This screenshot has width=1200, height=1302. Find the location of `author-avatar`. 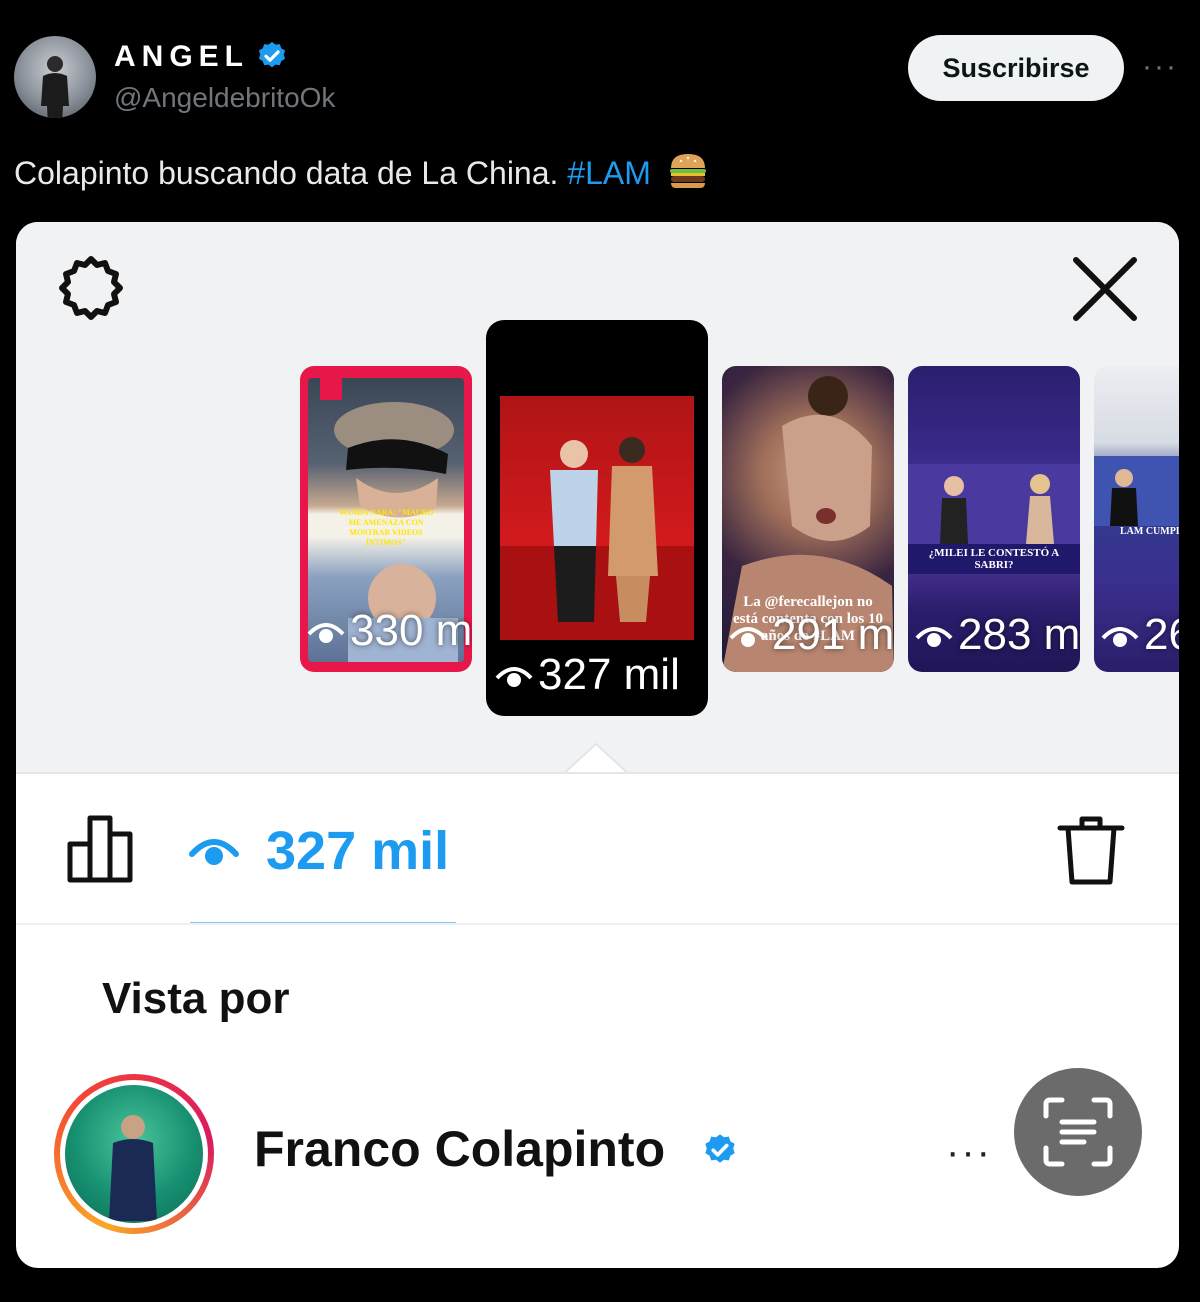

author-avatar is located at coordinates (55, 77).